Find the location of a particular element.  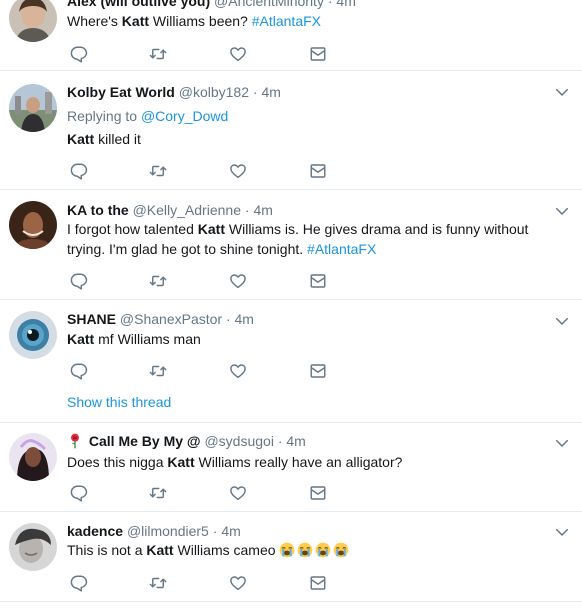

tweet-header: Kolby Eat World @kolby182 · 4m is located at coordinates (174, 92).